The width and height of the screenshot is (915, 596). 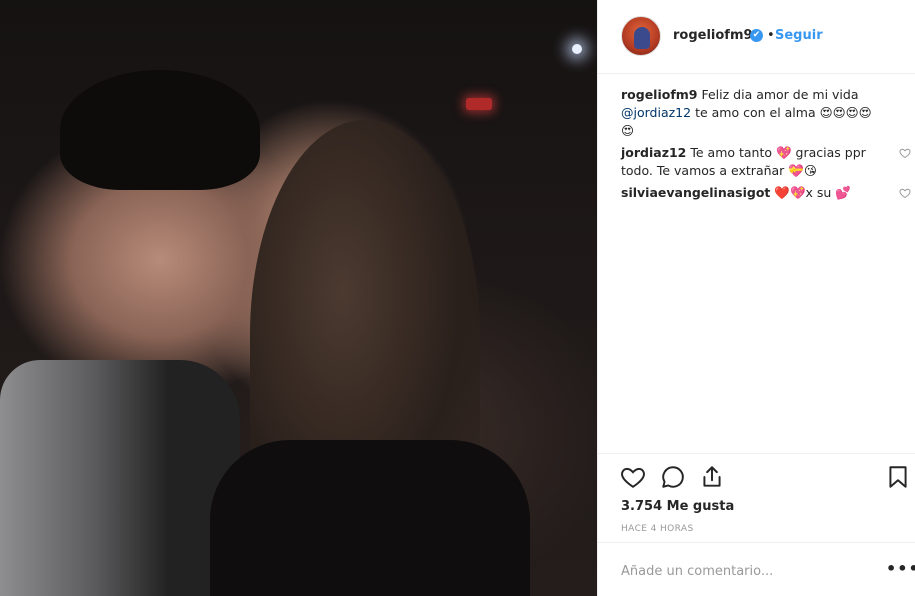 What do you see at coordinates (677, 506) in the screenshot?
I see `likes-count: 3.754 Me gusta` at bounding box center [677, 506].